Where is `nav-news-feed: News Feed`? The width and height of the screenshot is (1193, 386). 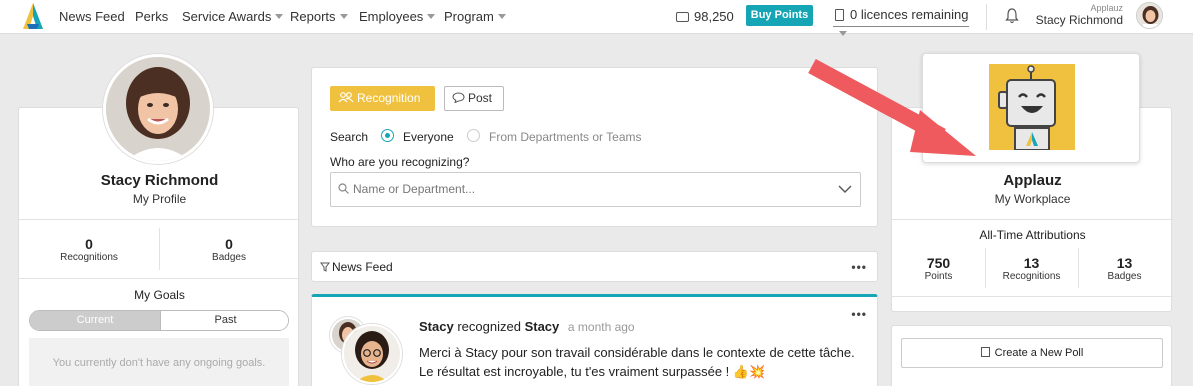 nav-news-feed: News Feed is located at coordinates (92, 16).